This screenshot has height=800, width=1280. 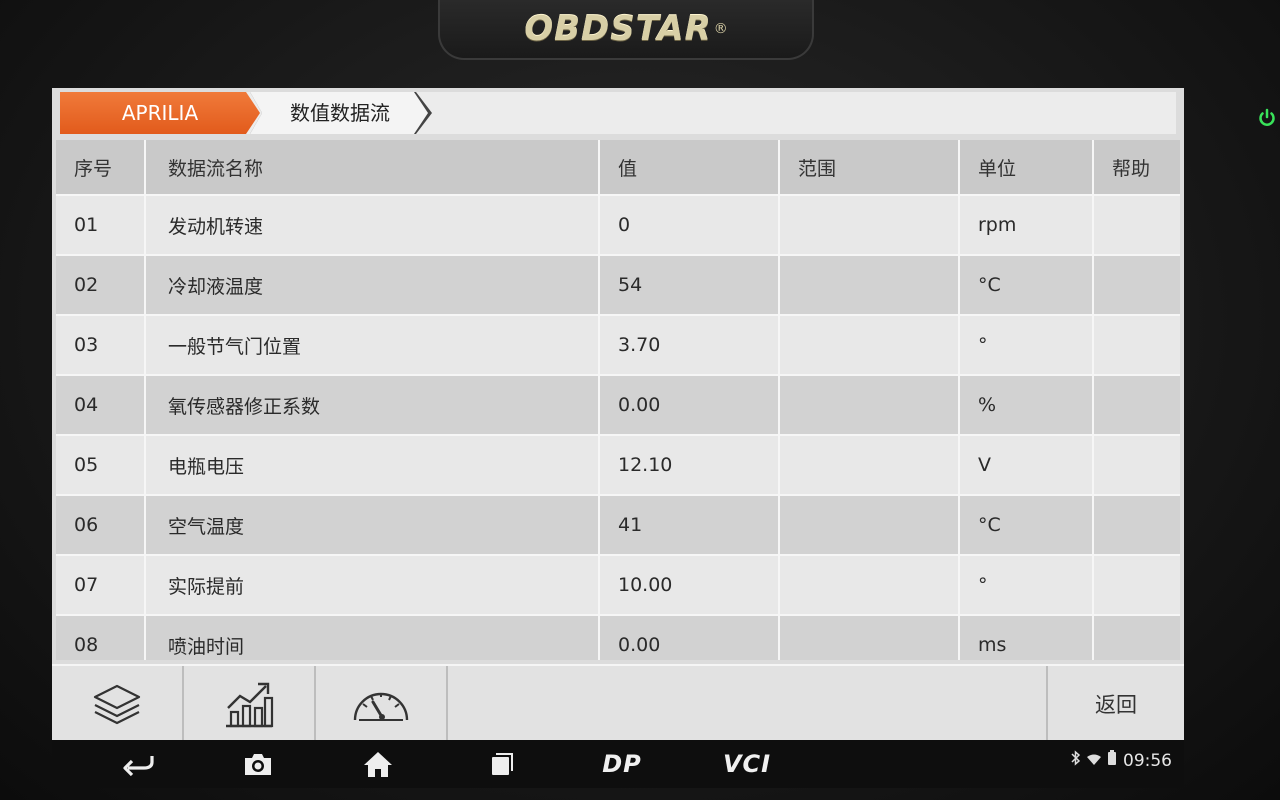 I want to click on layers-button, so click(x=118, y=703).